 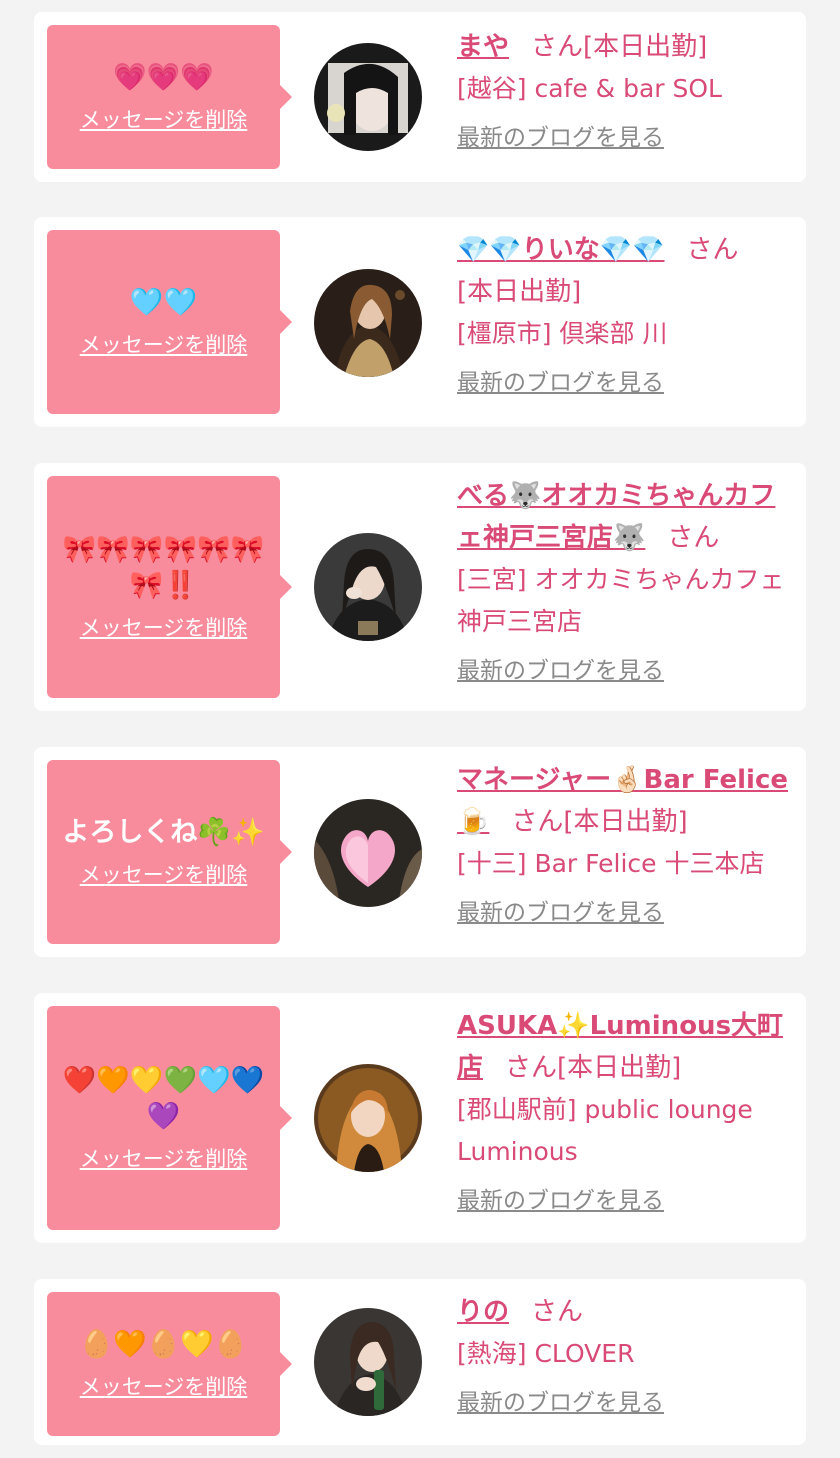 I want to click on message-bubble: よろしくね☘️✨ メッセージを削除, so click(x=169, y=852).